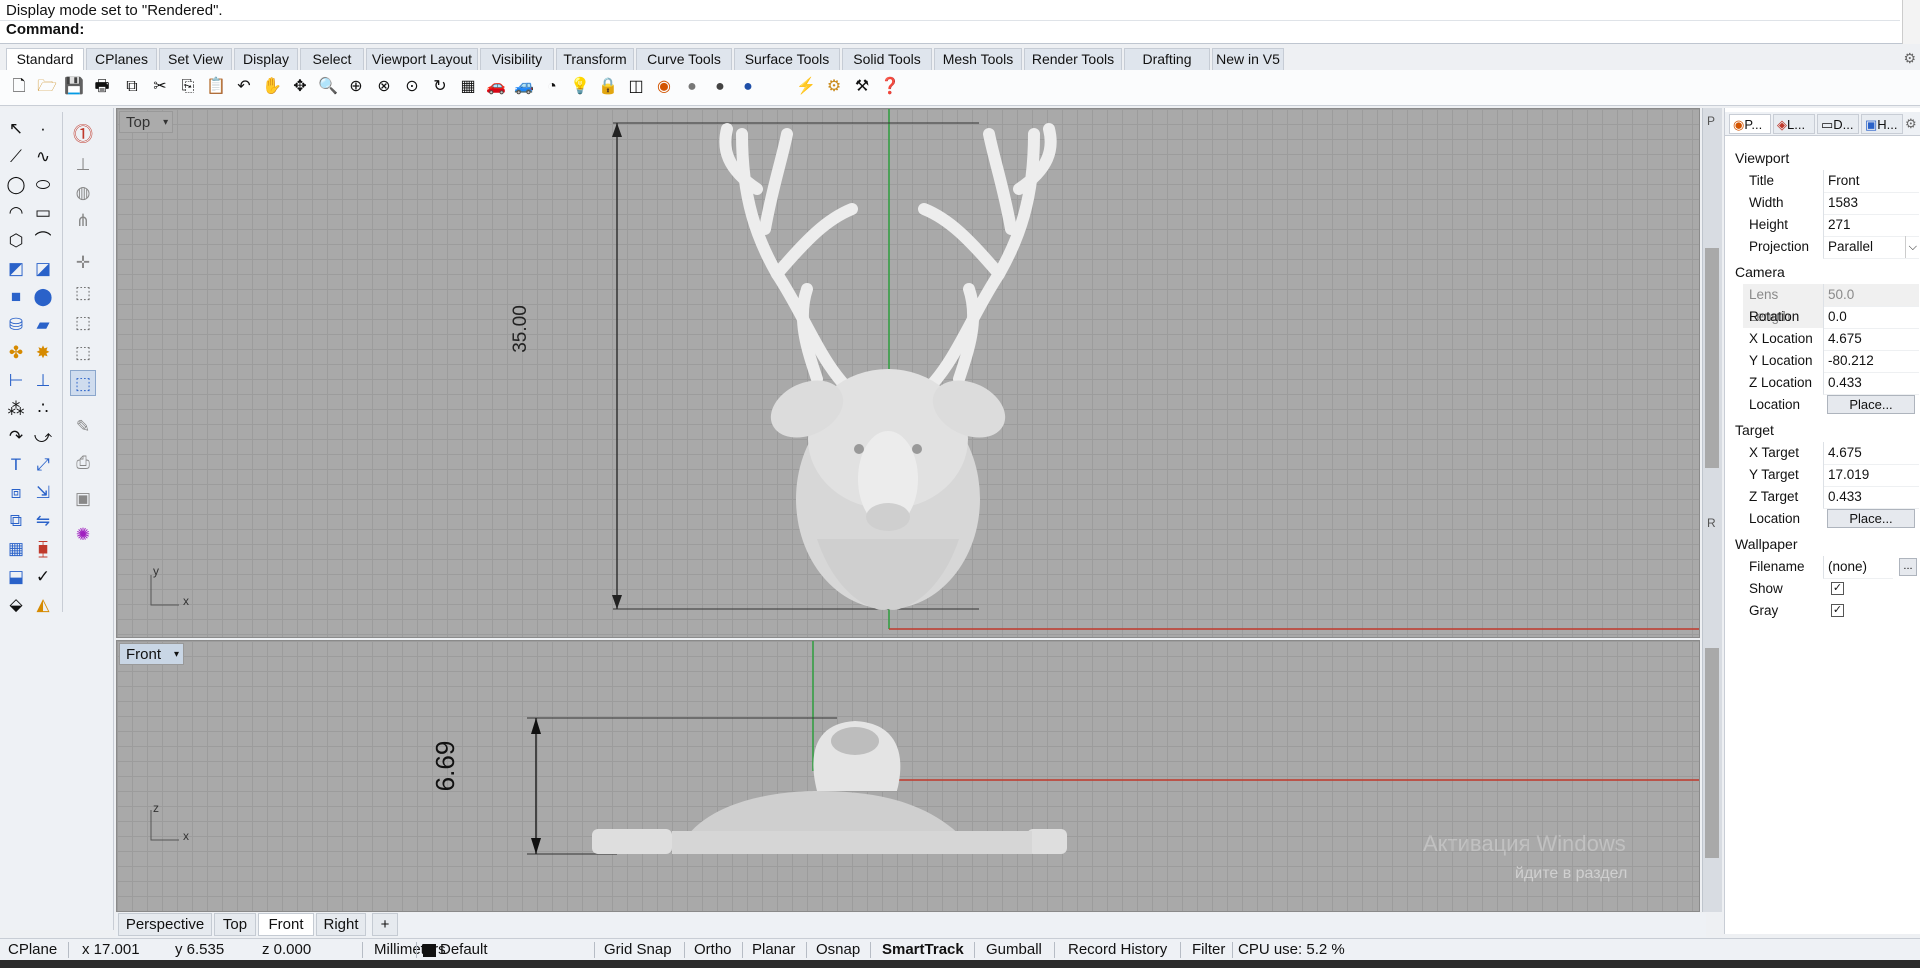 Image resolution: width=1920 pixels, height=968 pixels. What do you see at coordinates (950, 31) in the screenshot?
I see `command-line` at bounding box center [950, 31].